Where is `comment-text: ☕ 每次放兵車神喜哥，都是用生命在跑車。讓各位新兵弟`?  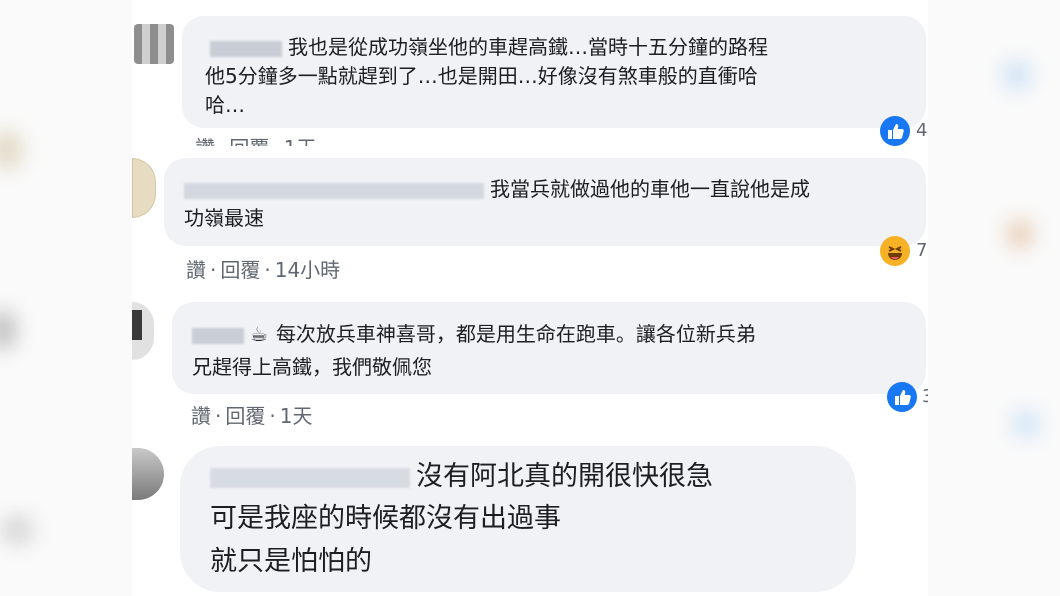
comment-text: ☕ 每次放兵車神喜哥，都是用生命在跑車。讓各位新兵弟 is located at coordinates (474, 334).